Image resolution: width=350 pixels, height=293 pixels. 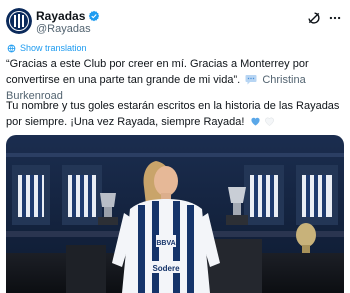 I want to click on white-heart-icon, so click(x=269, y=121).